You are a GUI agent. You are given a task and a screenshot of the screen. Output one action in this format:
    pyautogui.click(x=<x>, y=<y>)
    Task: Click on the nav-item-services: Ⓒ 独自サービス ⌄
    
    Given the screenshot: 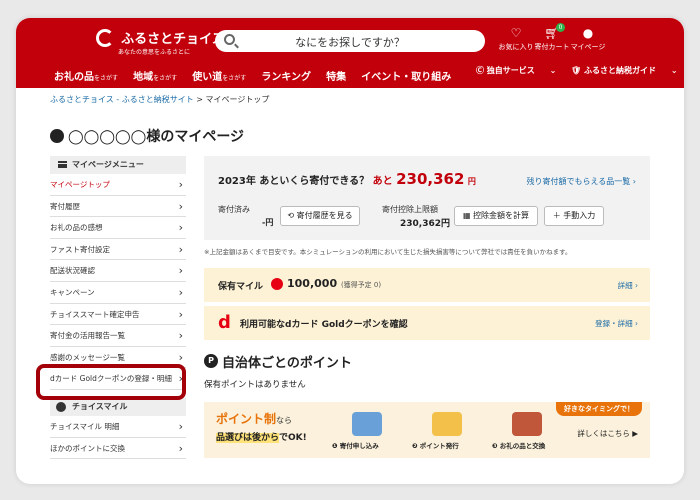 What is the action you would take?
    pyautogui.click(x=516, y=70)
    